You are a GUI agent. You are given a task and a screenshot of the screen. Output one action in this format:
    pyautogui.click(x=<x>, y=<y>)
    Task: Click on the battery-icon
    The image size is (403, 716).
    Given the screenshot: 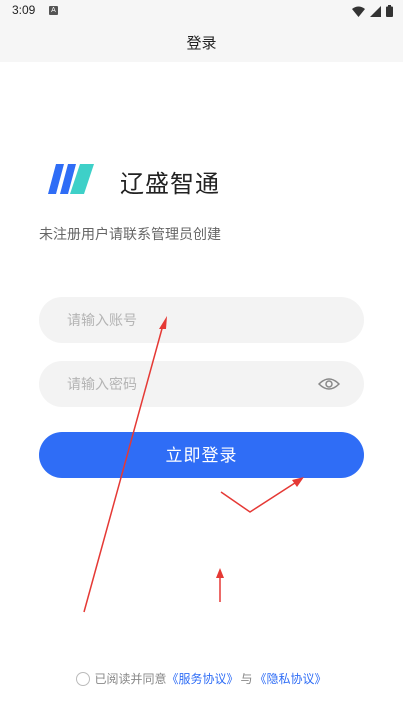 What is the action you would take?
    pyautogui.click(x=389, y=11)
    